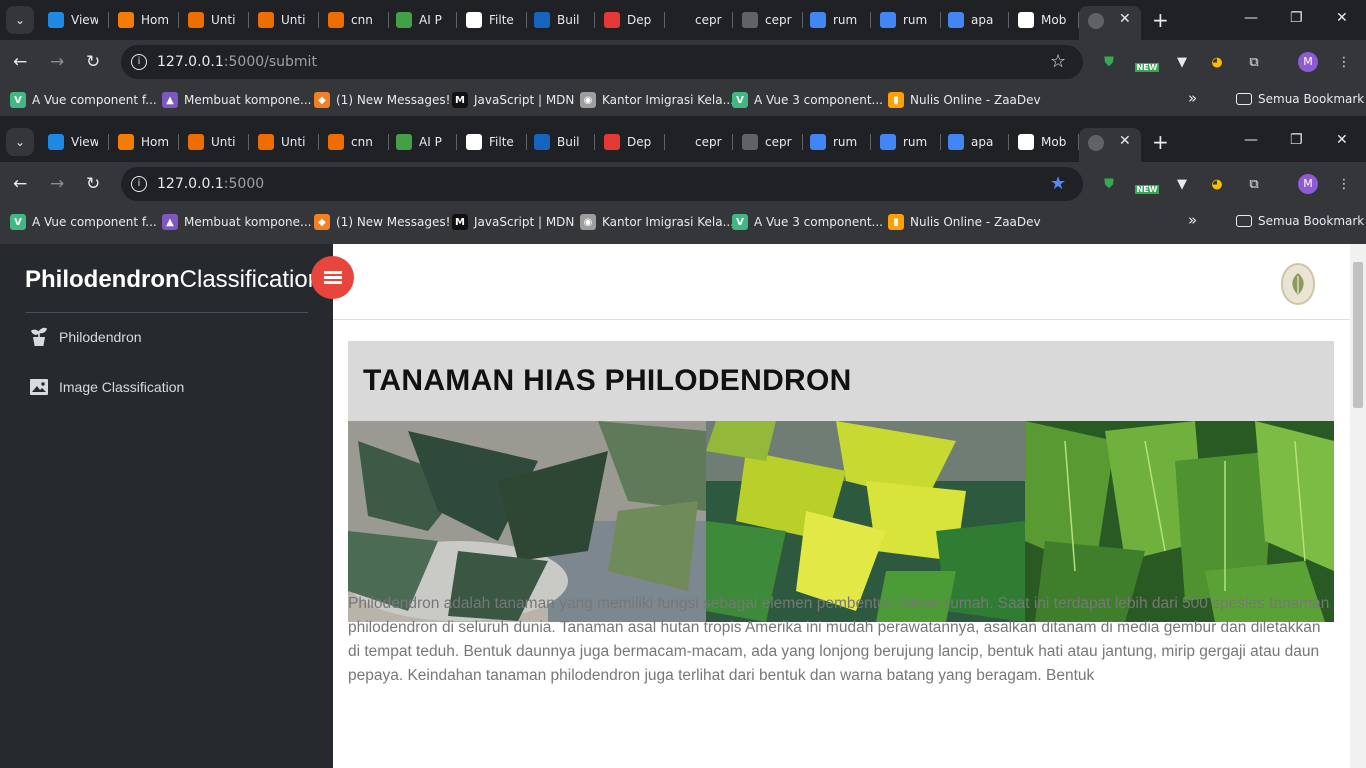 This screenshot has width=1366, height=768. What do you see at coordinates (602, 62) in the screenshot?
I see `address-bar: i 127.0.0.1:5000/submit ☆` at bounding box center [602, 62].